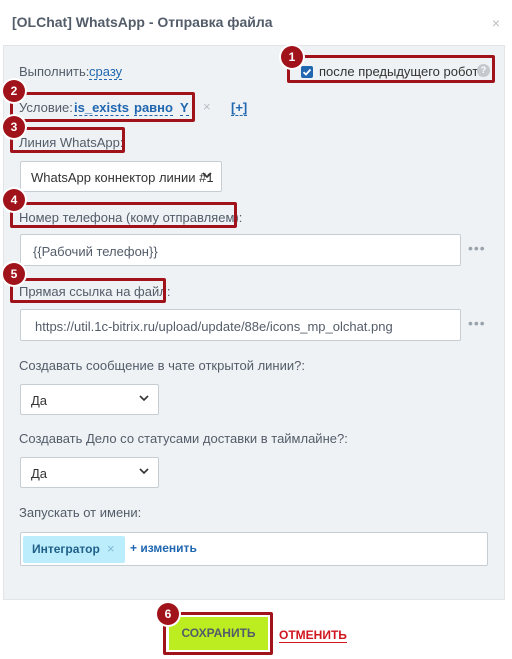  Describe the element at coordinates (14, 127) in the screenshot. I see `callout-badge-3: 3` at that location.